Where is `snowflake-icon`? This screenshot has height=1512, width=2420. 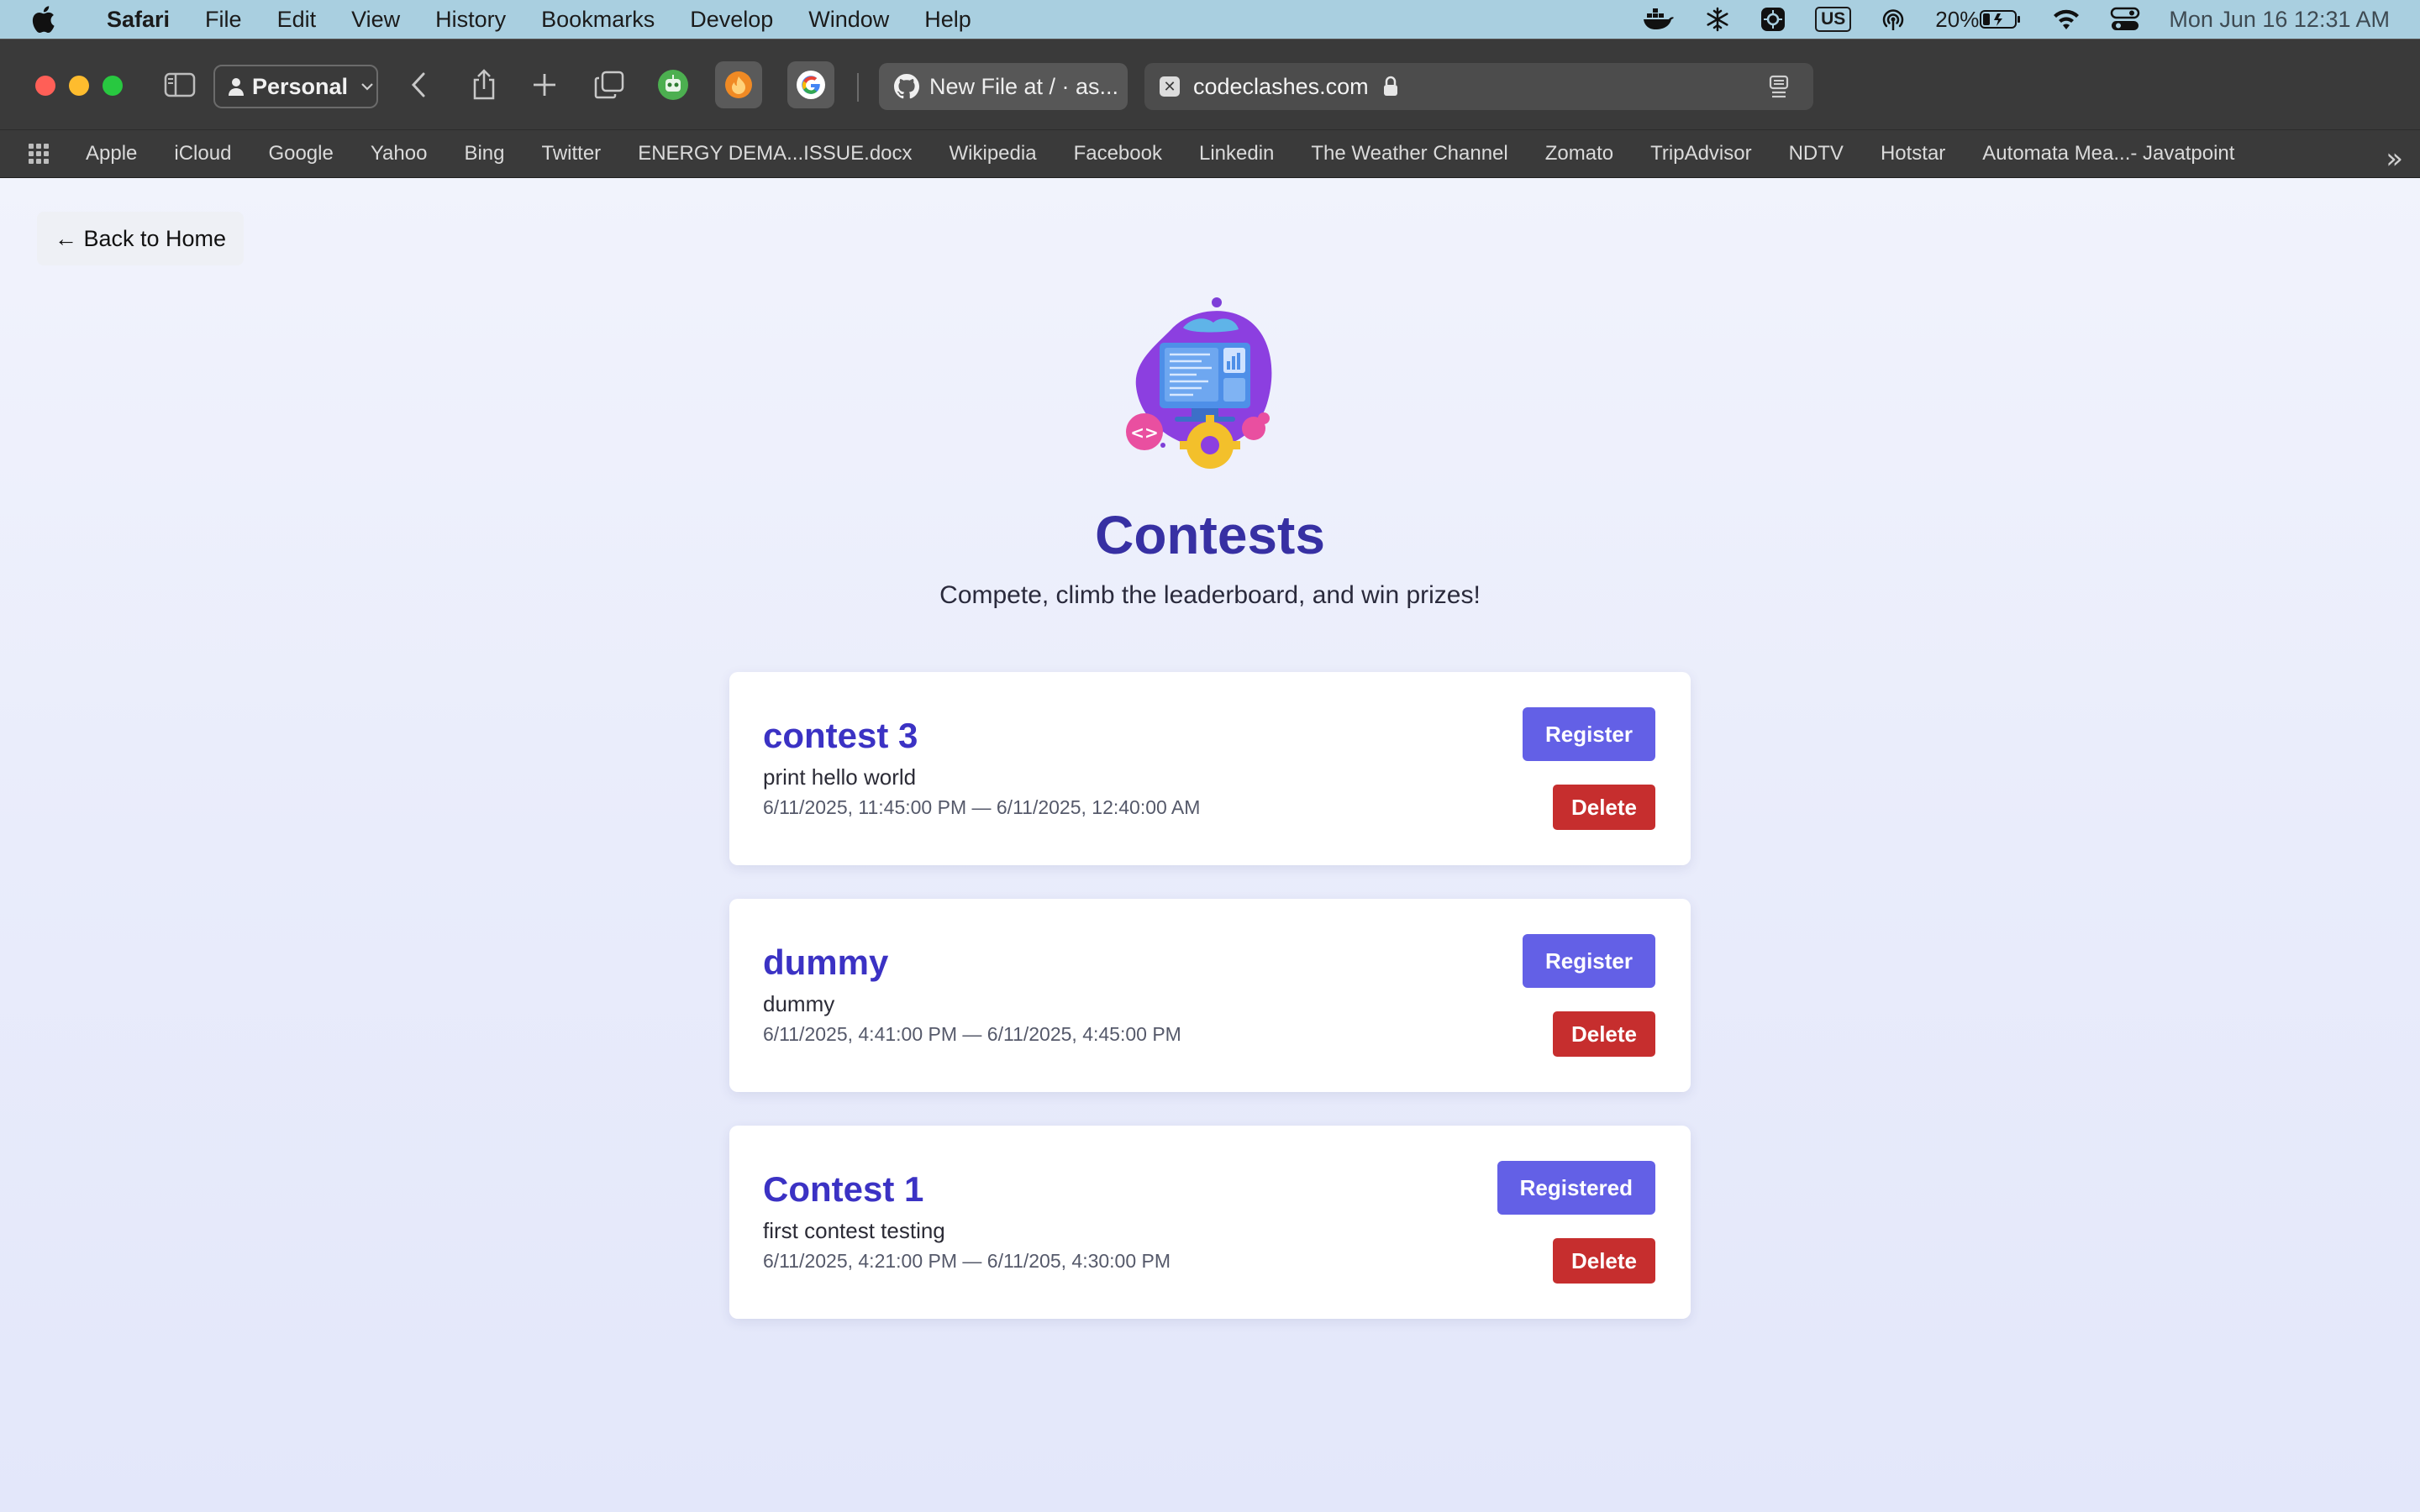
snowflake-icon is located at coordinates (1717, 19).